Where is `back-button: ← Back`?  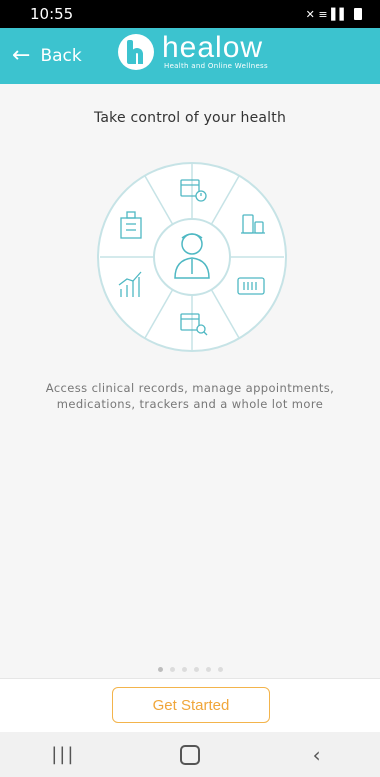 back-button: ← Back is located at coordinates (47, 56).